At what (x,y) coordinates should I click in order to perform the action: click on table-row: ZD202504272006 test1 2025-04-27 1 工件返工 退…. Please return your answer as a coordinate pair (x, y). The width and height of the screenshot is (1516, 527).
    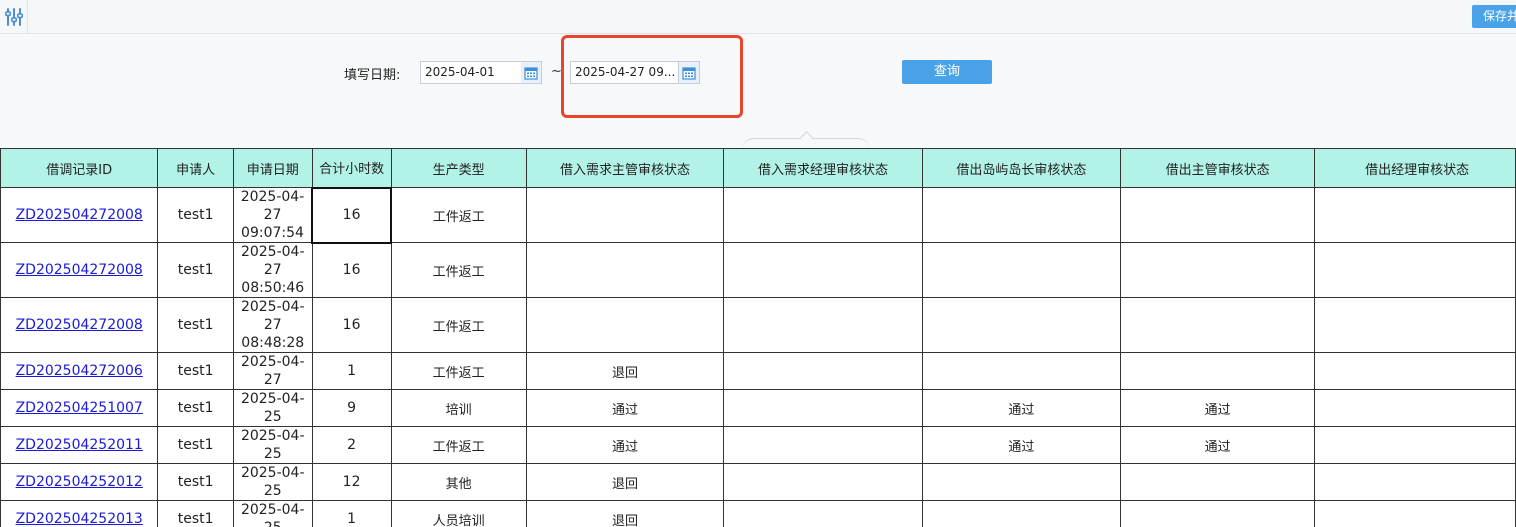
    Looking at the image, I should click on (758, 371).